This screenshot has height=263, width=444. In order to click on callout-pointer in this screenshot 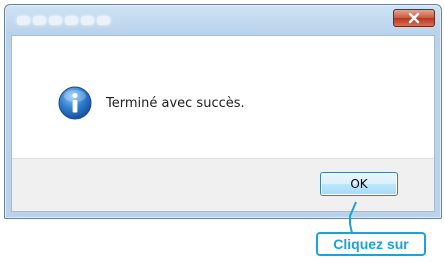, I will do `click(353, 217)`.